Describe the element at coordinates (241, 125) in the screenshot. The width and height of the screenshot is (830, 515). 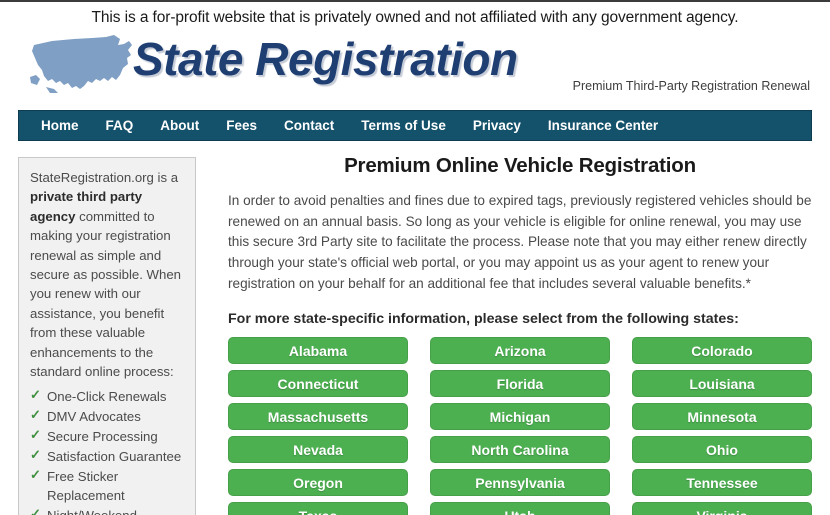
I see `nav-item-fees: Fees` at that location.